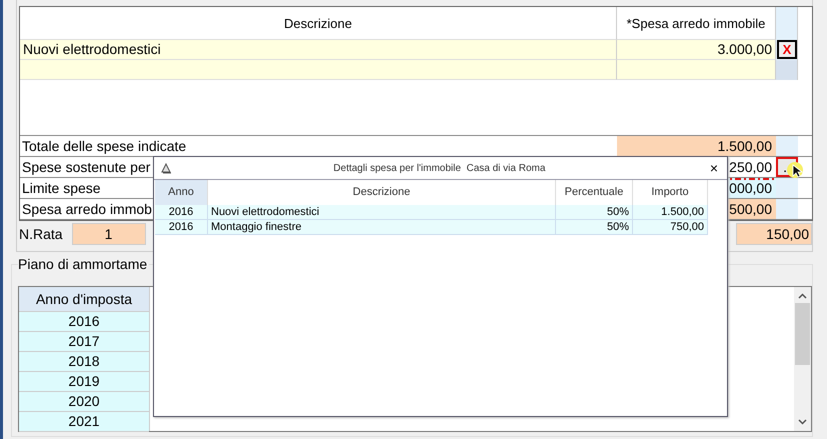 The image size is (827, 439). What do you see at coordinates (86, 167) in the screenshot?
I see `summary-label: Spese sostenute per` at bounding box center [86, 167].